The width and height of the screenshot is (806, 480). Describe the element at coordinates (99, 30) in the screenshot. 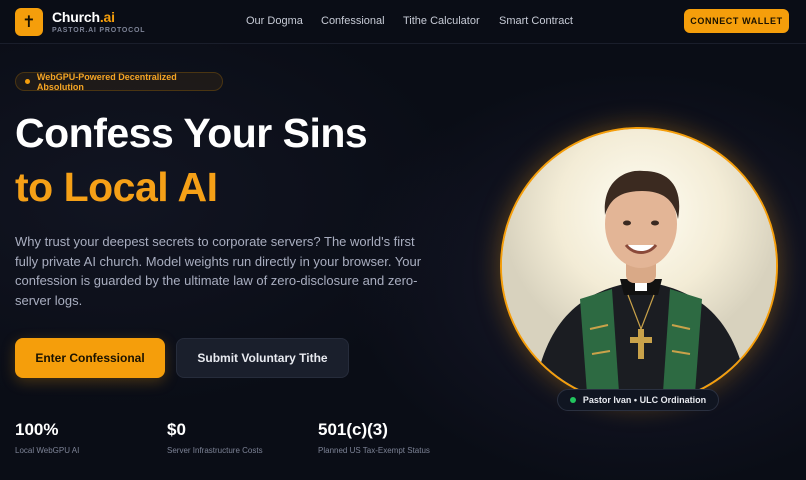

I see `brand-subtitle: PASTOR.AI PROTOCOL` at that location.